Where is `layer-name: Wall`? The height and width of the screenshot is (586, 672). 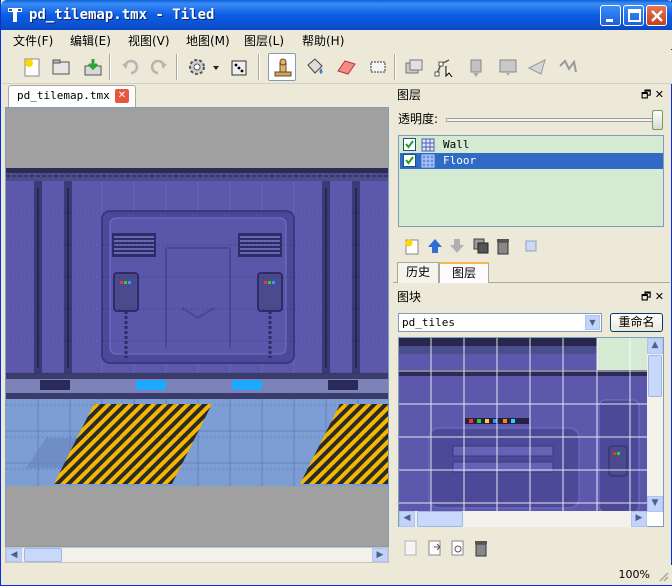 layer-name: Wall is located at coordinates (456, 144).